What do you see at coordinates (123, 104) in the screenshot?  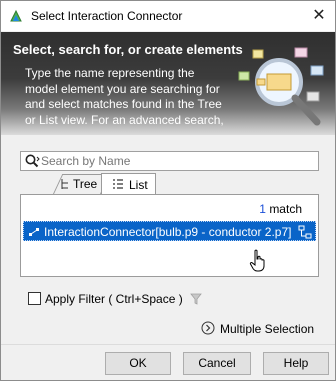 I see `banner-description-line: and select matches found in the Tree` at bounding box center [123, 104].